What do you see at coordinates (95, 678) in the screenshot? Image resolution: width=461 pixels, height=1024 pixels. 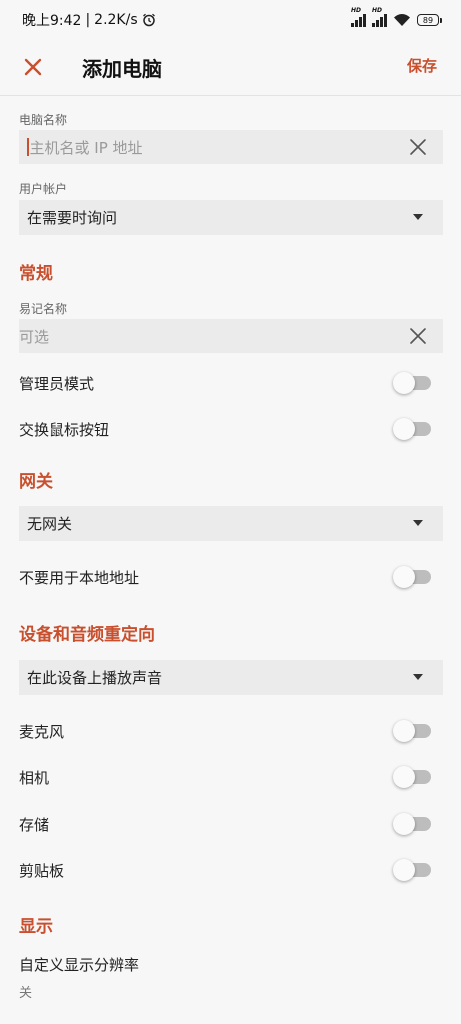 I see `audio-value: 在此设备上播放声音` at bounding box center [95, 678].